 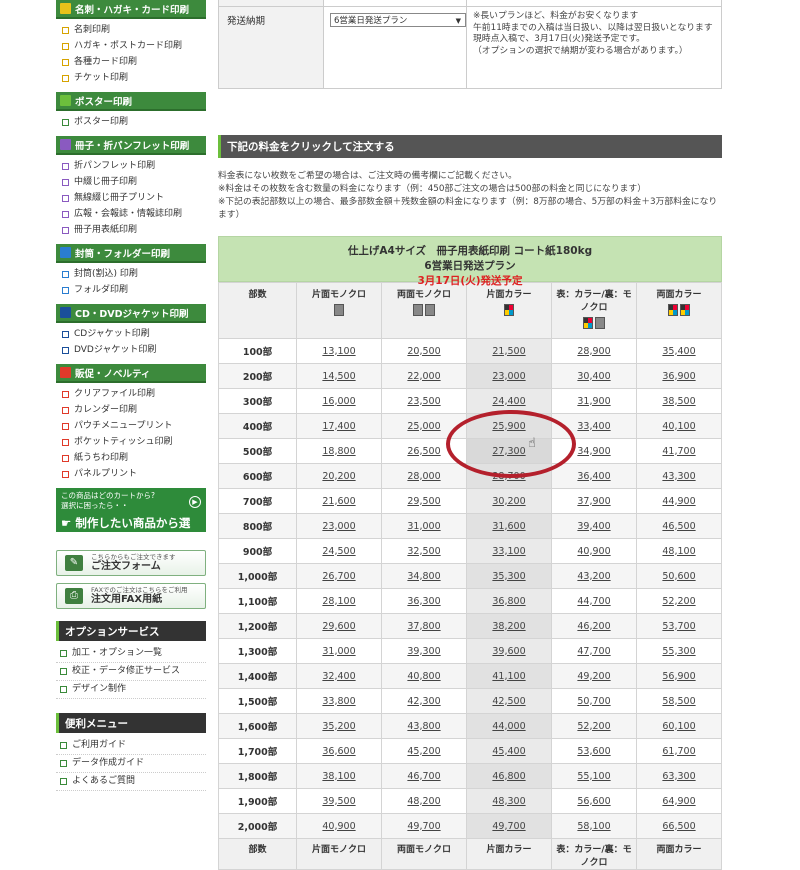 What do you see at coordinates (339, 701) in the screenshot?
I see `price-link: 33,800` at bounding box center [339, 701].